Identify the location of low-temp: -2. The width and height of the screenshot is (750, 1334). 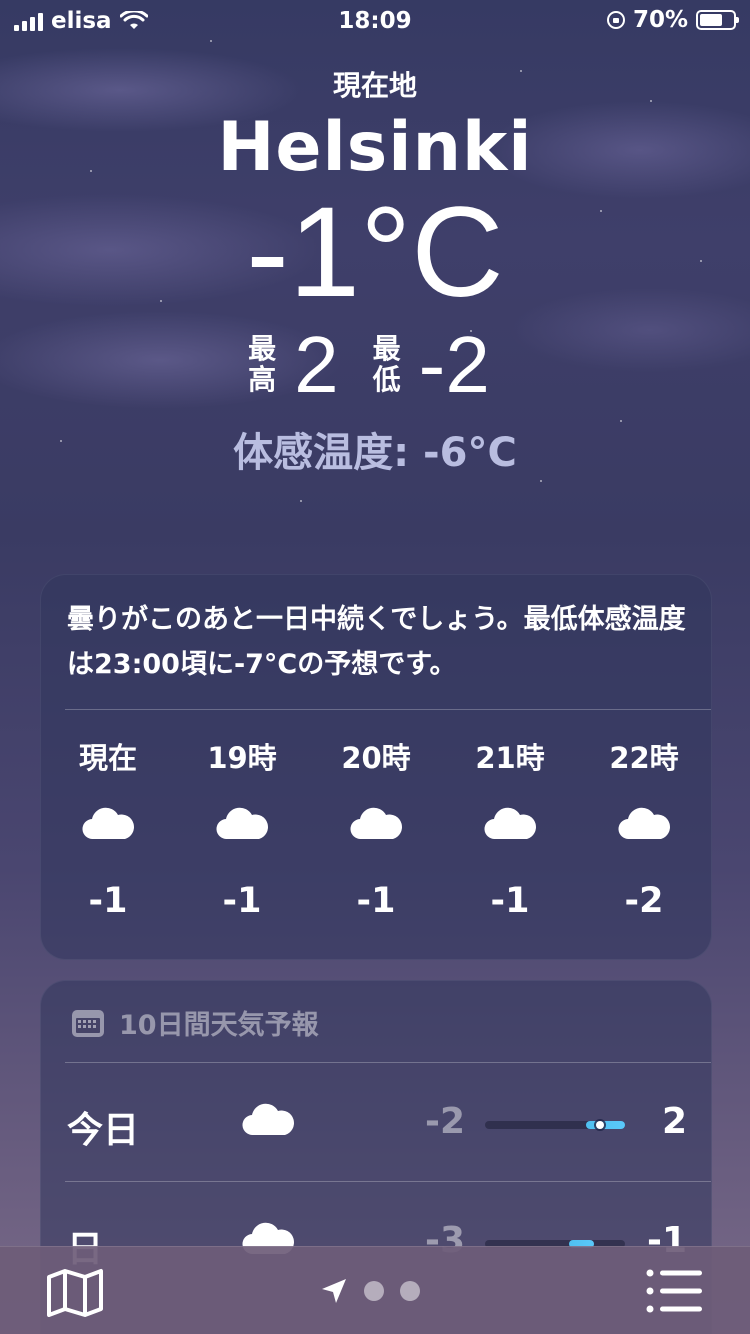
(445, 1121).